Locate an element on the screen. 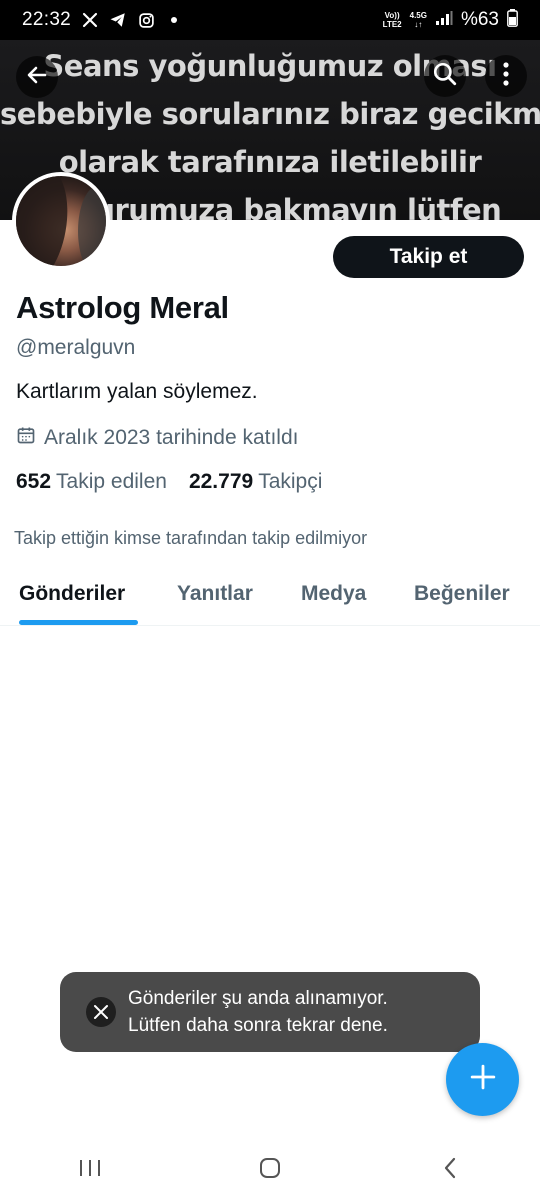 The height and width of the screenshot is (1200, 540). signal-icon is located at coordinates (444, 20).